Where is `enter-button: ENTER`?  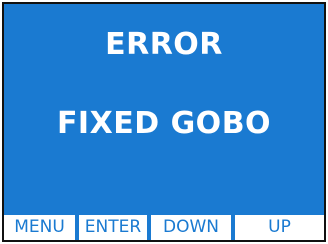
enter-button: ENTER is located at coordinates (113, 227).